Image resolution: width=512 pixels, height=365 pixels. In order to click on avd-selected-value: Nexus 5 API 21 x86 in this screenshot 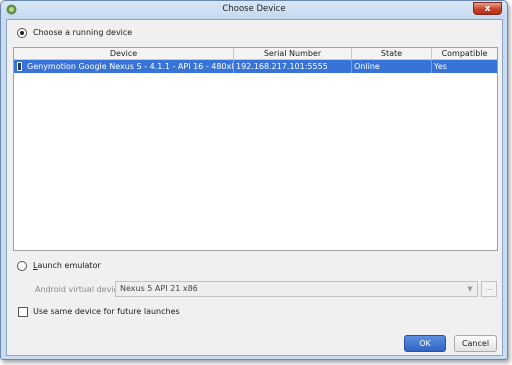, I will do `click(159, 288)`.